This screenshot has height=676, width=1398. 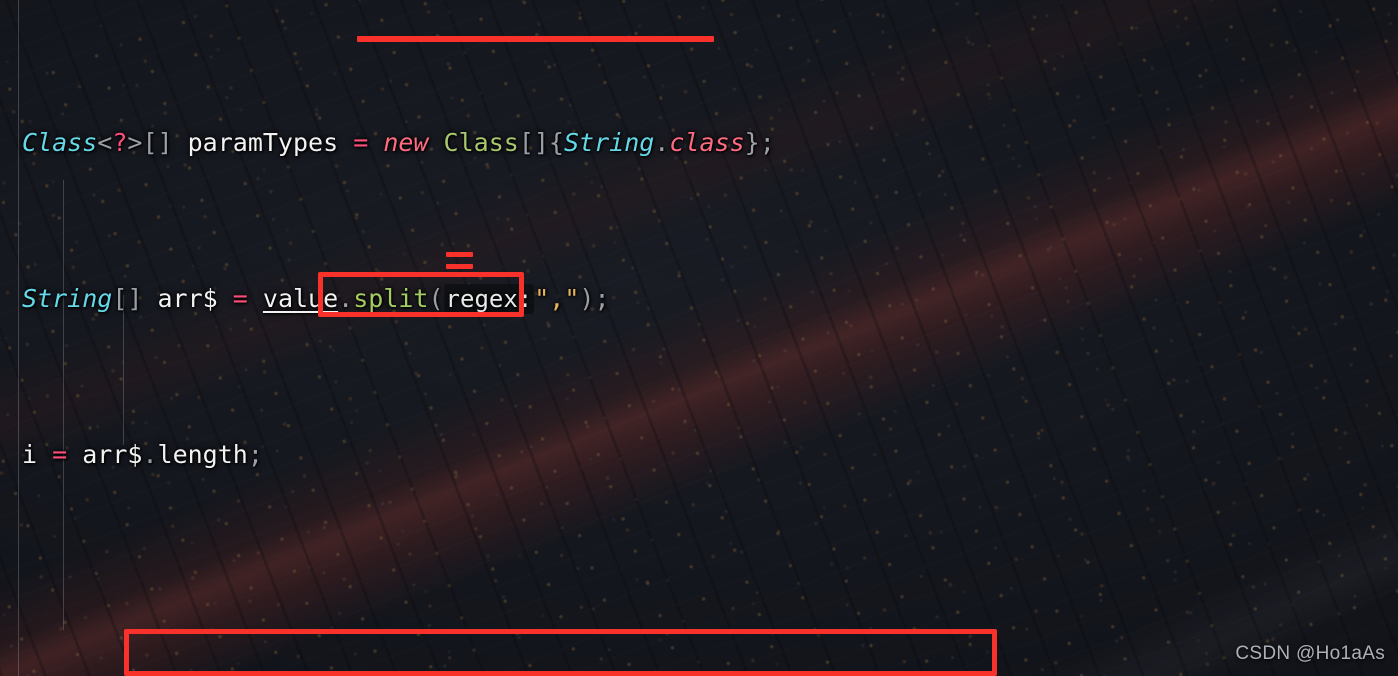 I want to click on token-field-length: length, so click(x=202, y=454).